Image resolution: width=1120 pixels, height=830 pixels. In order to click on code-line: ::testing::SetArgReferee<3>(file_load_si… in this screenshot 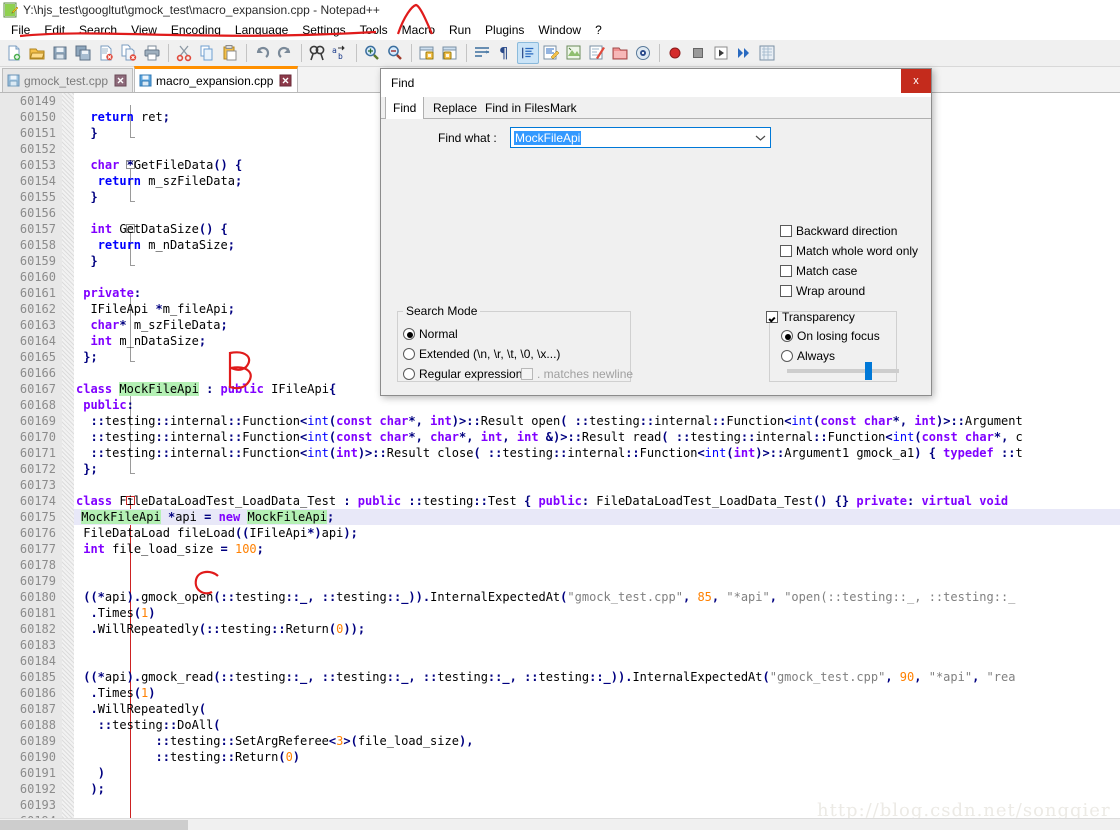, I will do `click(274, 741)`.